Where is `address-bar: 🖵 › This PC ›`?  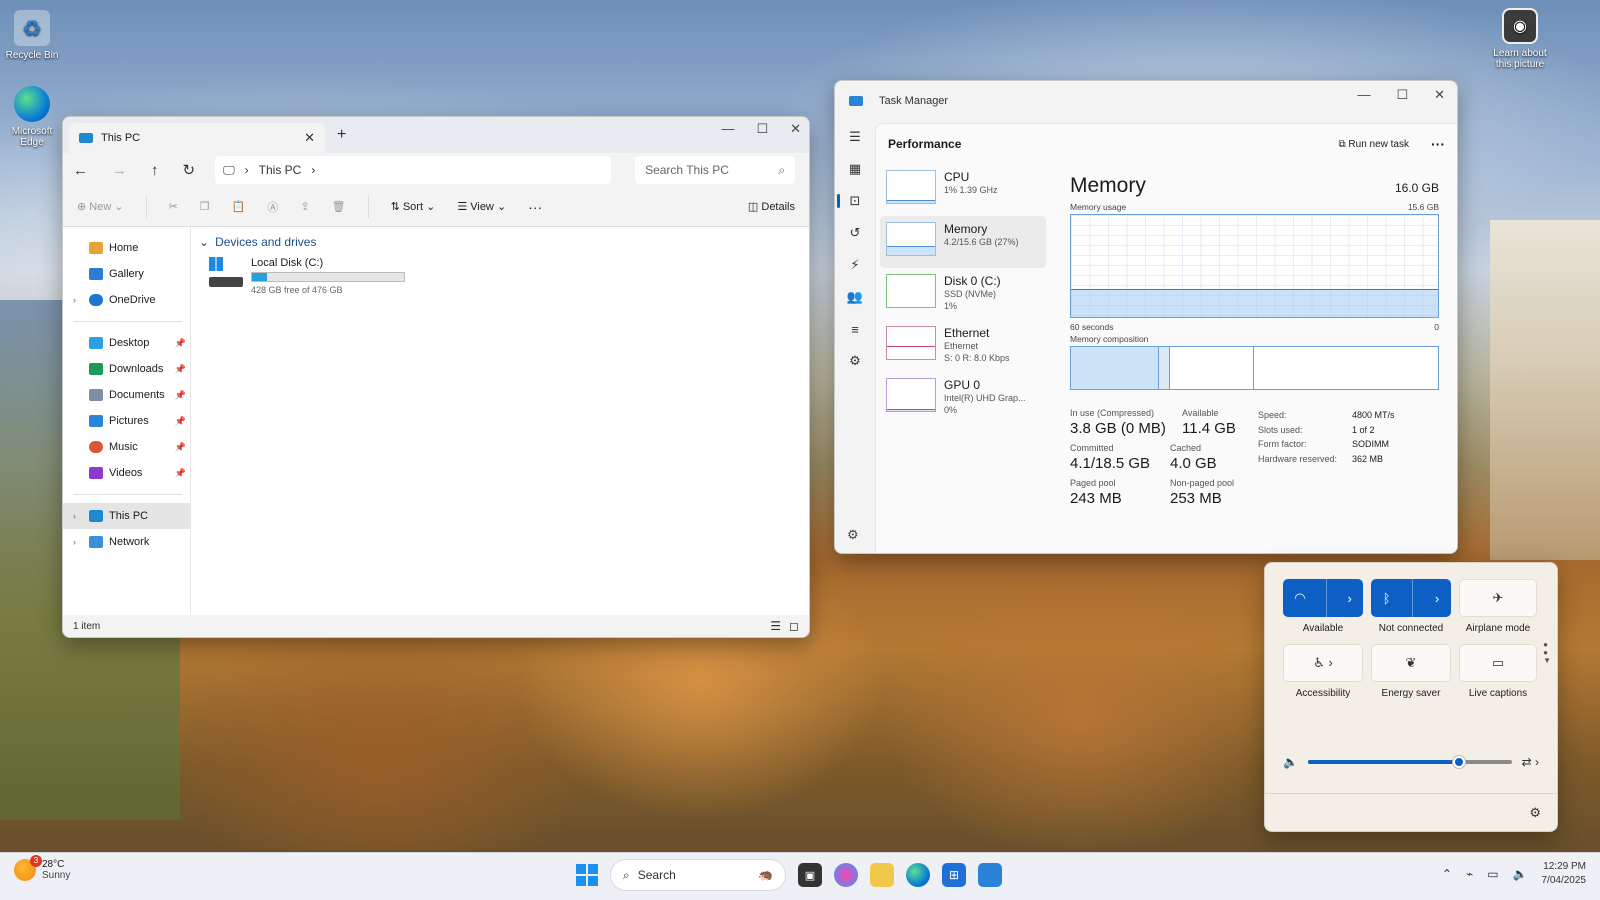
address-bar: 🖵 › This PC › is located at coordinates (413, 170).